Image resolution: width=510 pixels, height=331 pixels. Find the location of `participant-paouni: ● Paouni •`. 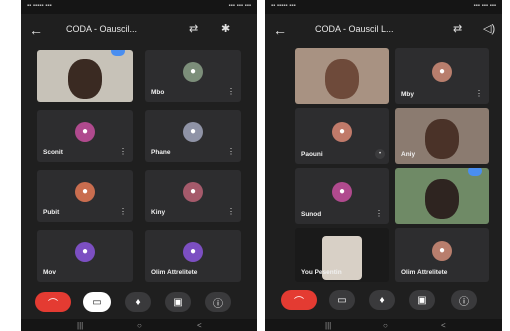

participant-paouni: ● Paouni • is located at coordinates (342, 136).